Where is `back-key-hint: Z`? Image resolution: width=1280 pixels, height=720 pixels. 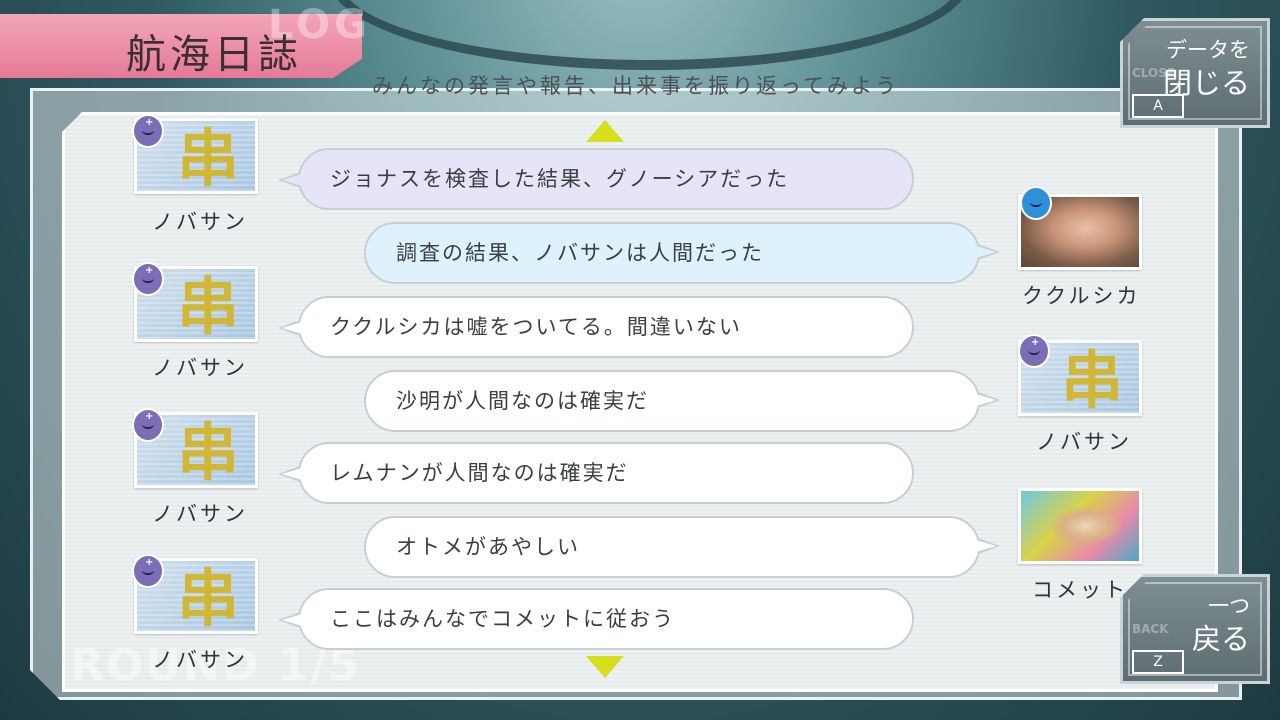
back-key-hint: Z is located at coordinates (1158, 662).